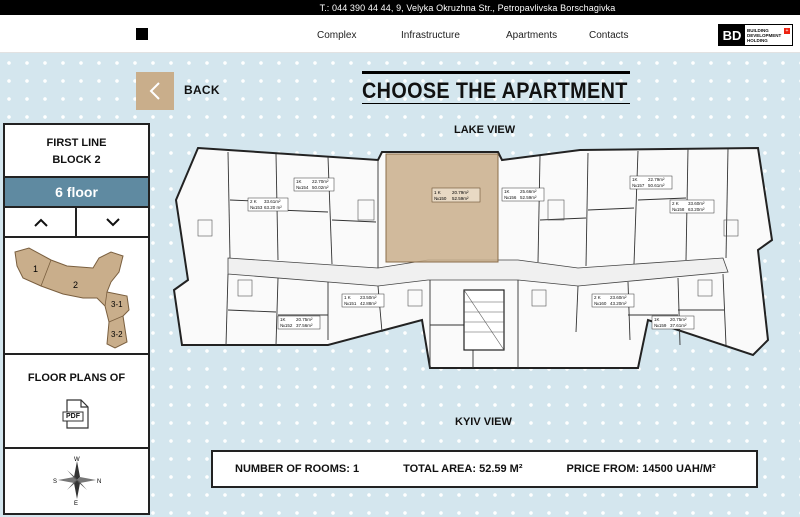 The width and height of the screenshot is (800, 517). What do you see at coordinates (73, 416) in the screenshot?
I see `pdf-label: PDF` at bounding box center [73, 416].